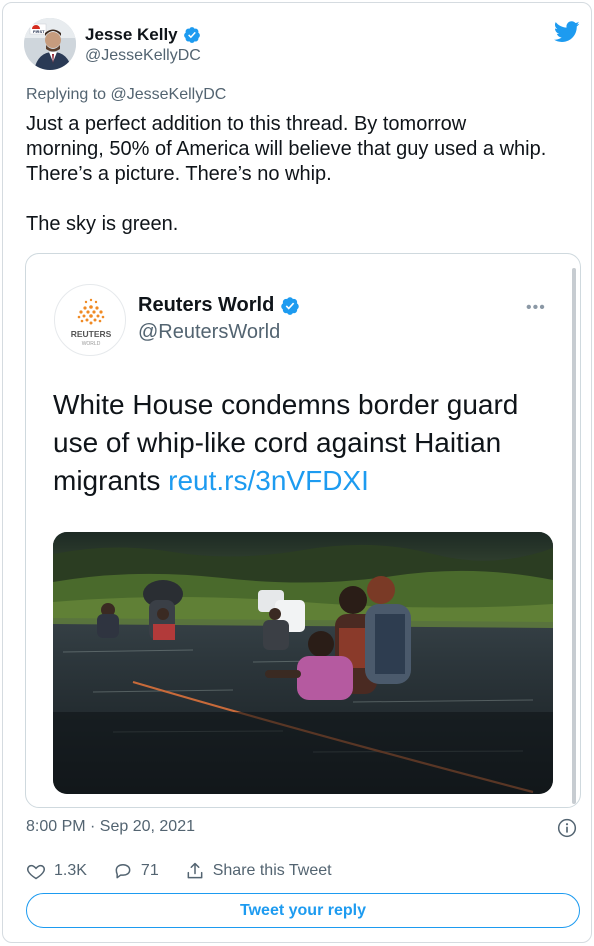 The height and width of the screenshot is (946, 594). What do you see at coordinates (209, 332) in the screenshot?
I see `quoted-handle: @ReutersWorld` at bounding box center [209, 332].